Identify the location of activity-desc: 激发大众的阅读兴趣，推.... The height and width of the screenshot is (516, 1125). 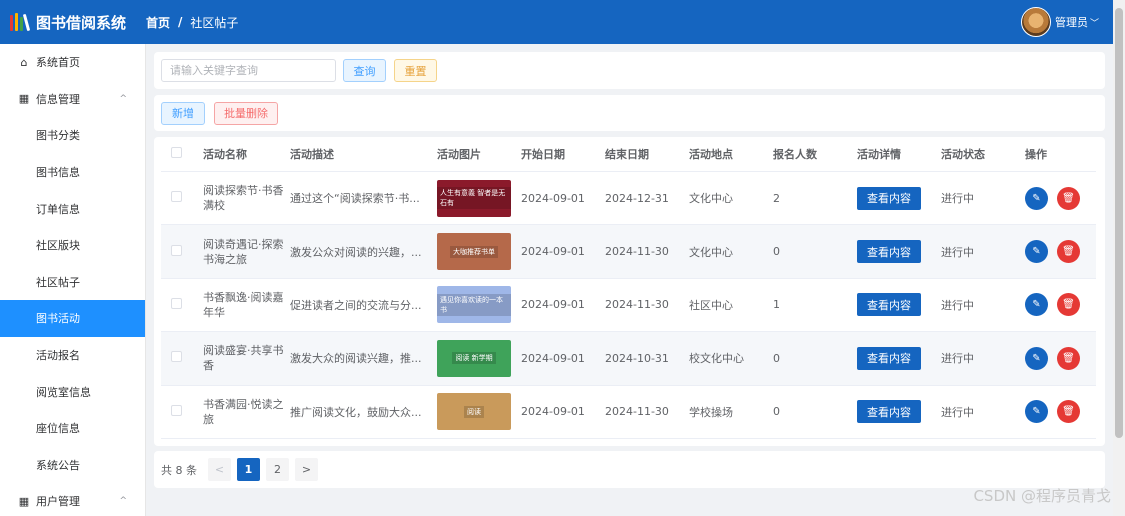
(356, 359).